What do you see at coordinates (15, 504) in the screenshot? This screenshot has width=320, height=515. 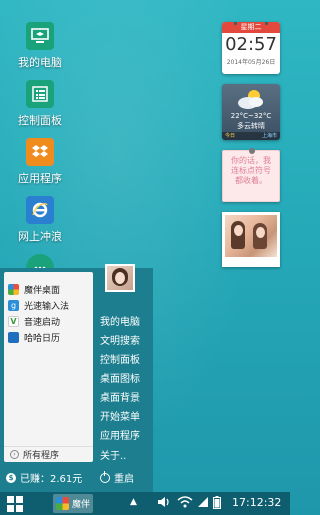 I see `windows-start-button` at bounding box center [15, 504].